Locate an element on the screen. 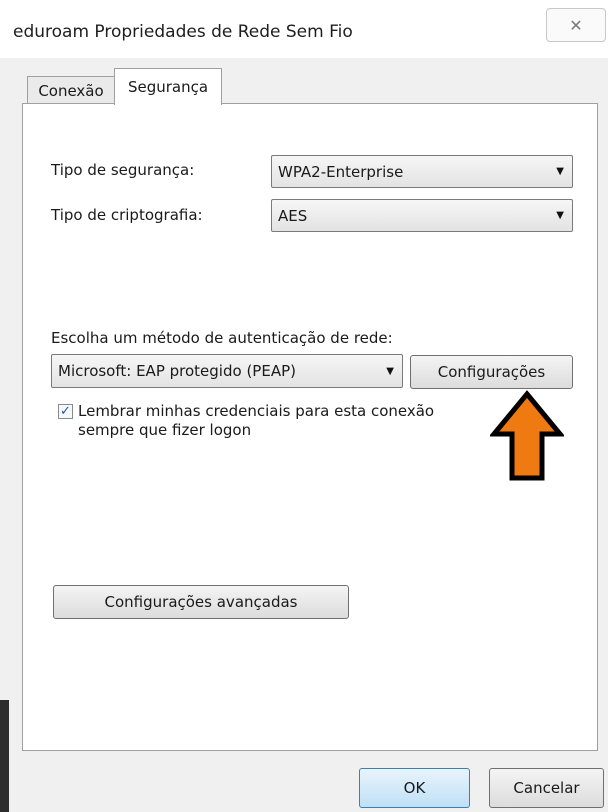 Image resolution: width=608 pixels, height=812 pixels. title-bar: eduroam Propriedades de Rede Sem Fio ✕ is located at coordinates (304, 29).